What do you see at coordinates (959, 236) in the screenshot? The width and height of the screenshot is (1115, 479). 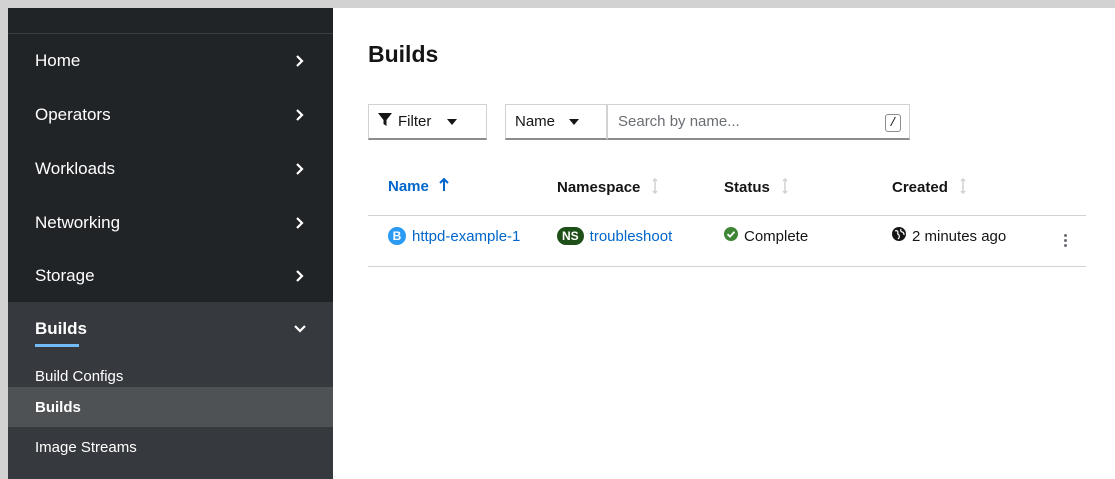 I see `created-timestamp: 2 minutes ago` at bounding box center [959, 236].